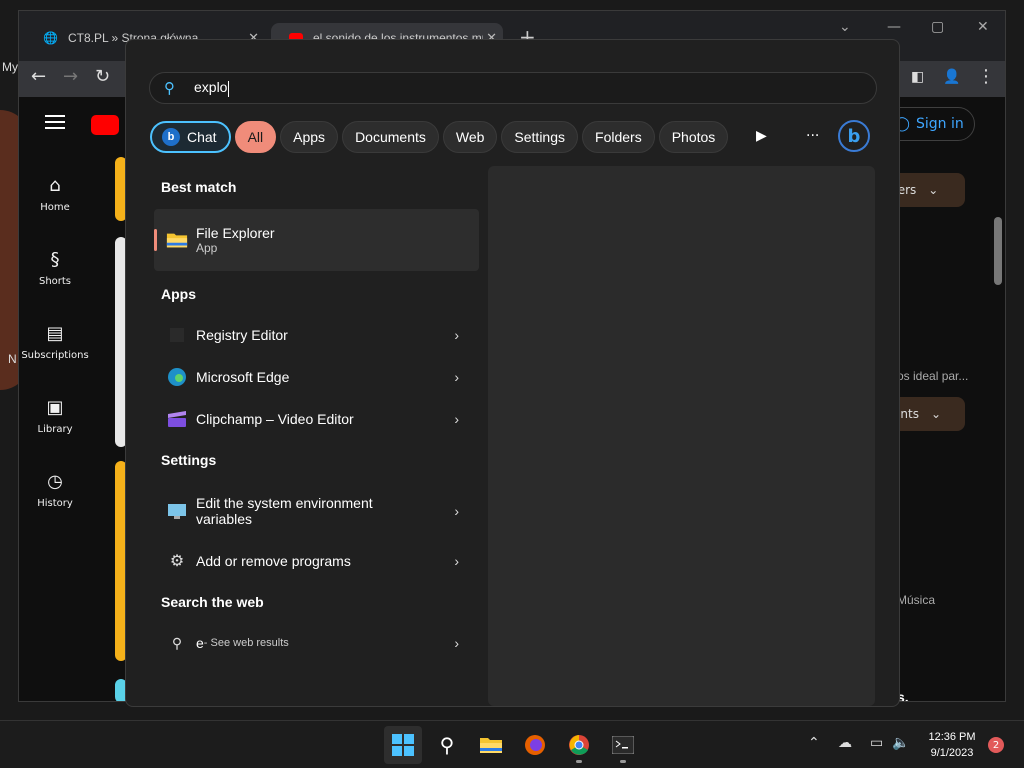 The width and height of the screenshot is (1024, 768). I want to click on maximize-button: ▢, so click(937, 27).